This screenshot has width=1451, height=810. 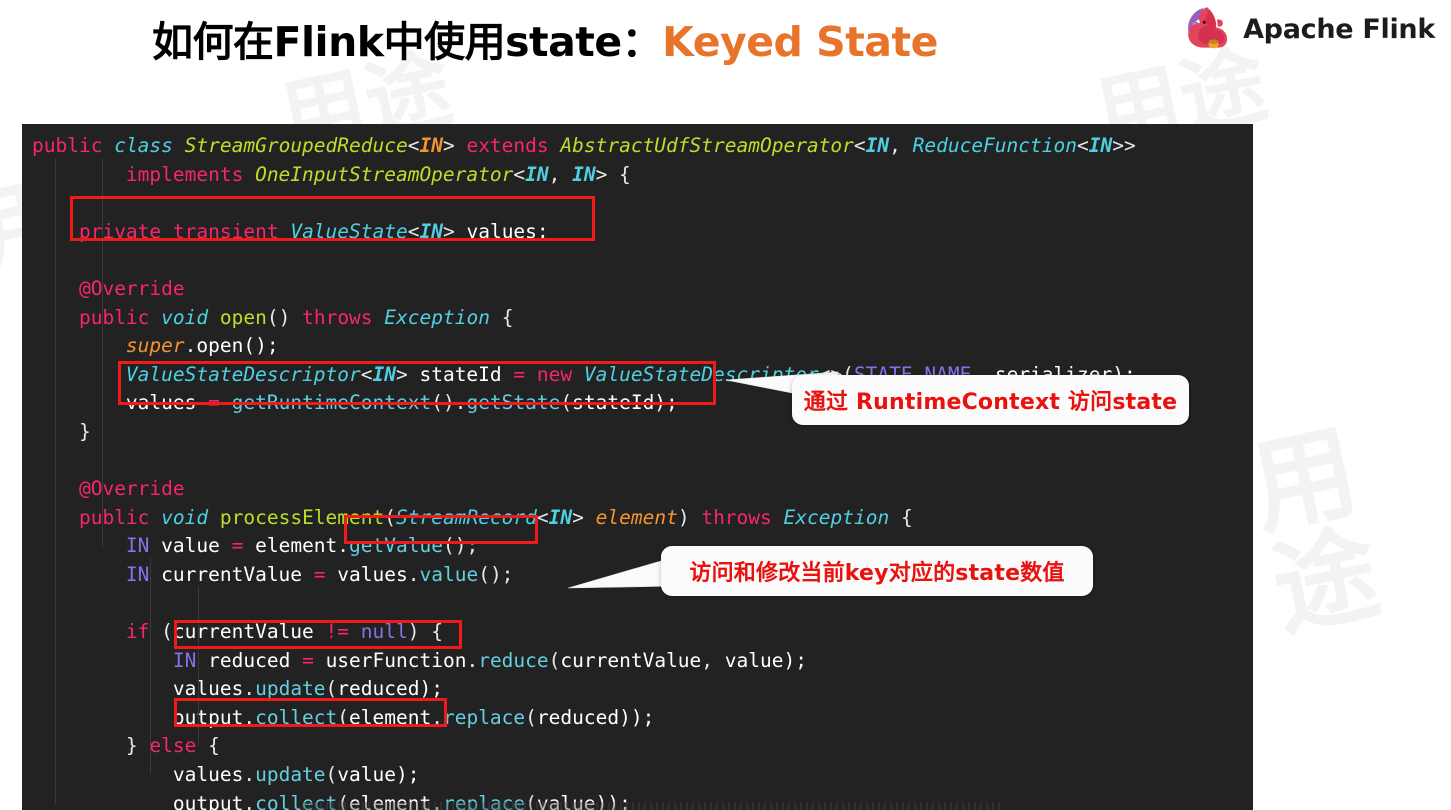 I want to click on panel-bottom-artifact, so click(x=652, y=806).